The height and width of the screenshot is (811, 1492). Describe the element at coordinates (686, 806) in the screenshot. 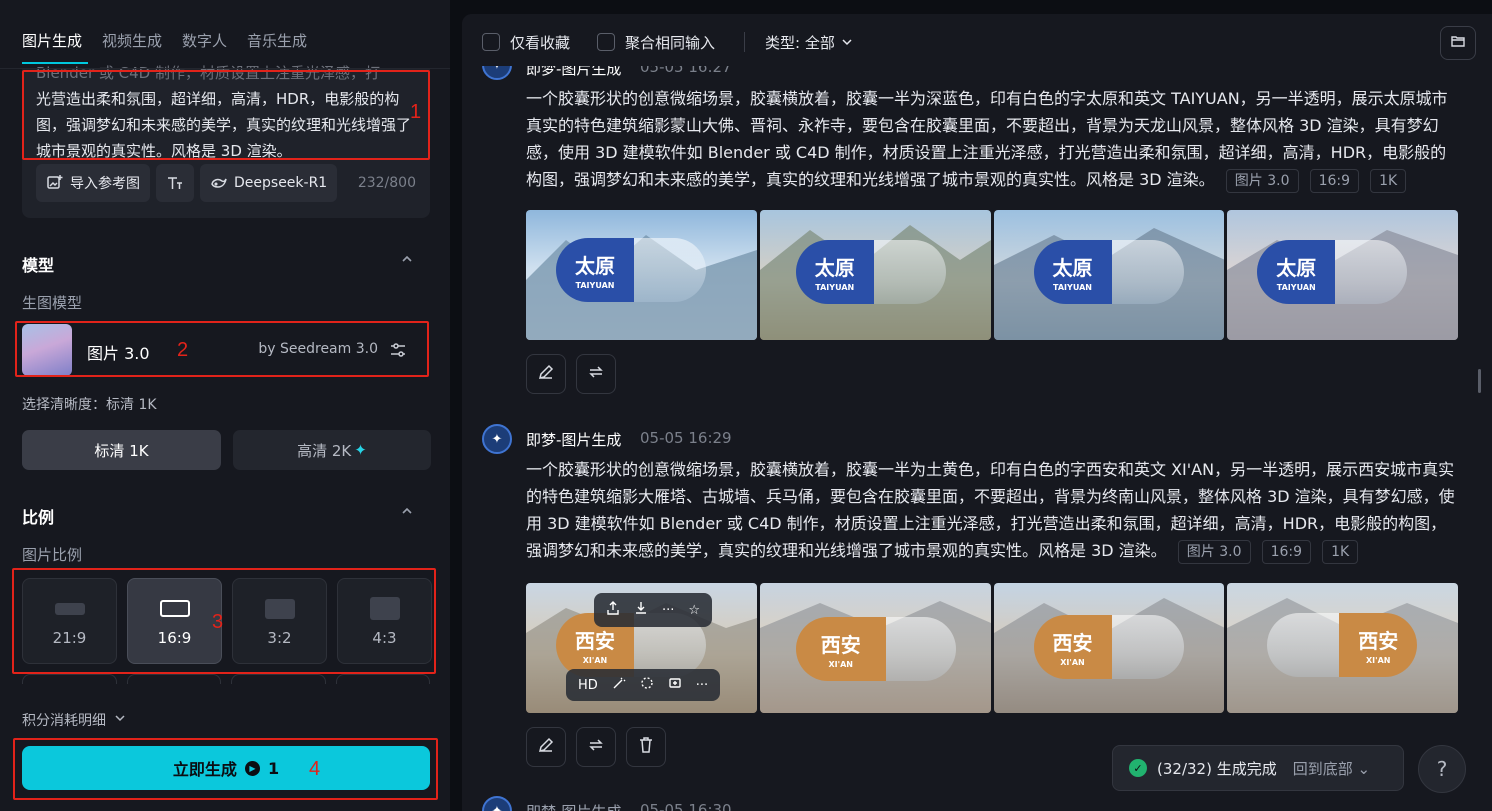

I see `entry-time: 05-05 16:30` at that location.